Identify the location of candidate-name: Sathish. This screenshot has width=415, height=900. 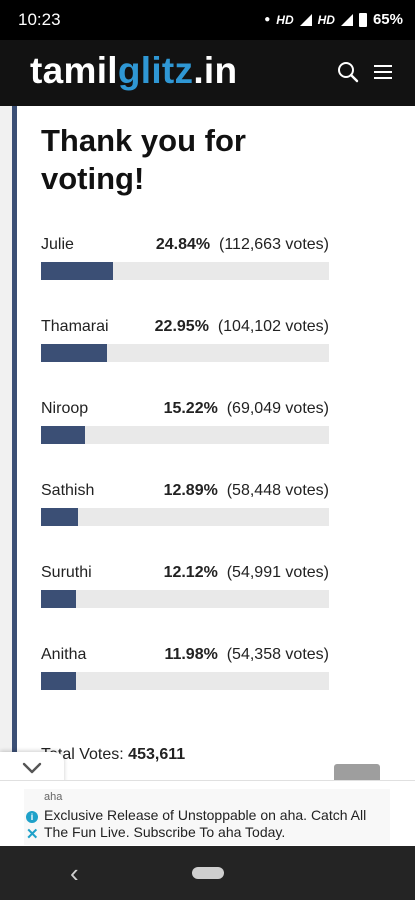
(68, 490).